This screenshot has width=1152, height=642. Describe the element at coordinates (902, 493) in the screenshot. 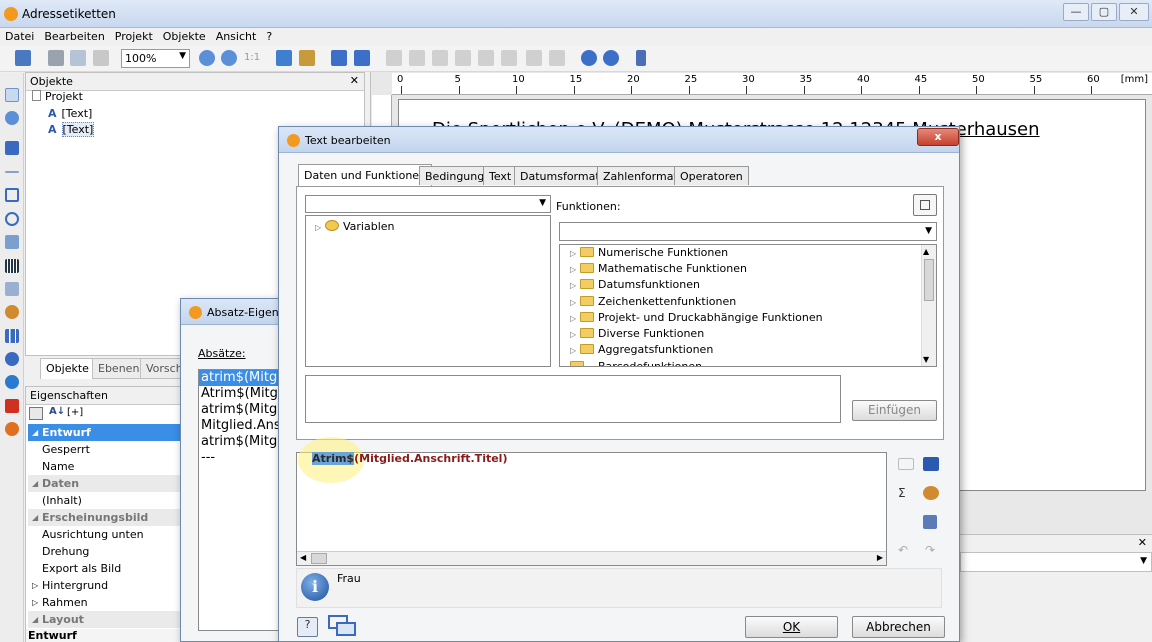

I see `sum-icon: Σ` at that location.